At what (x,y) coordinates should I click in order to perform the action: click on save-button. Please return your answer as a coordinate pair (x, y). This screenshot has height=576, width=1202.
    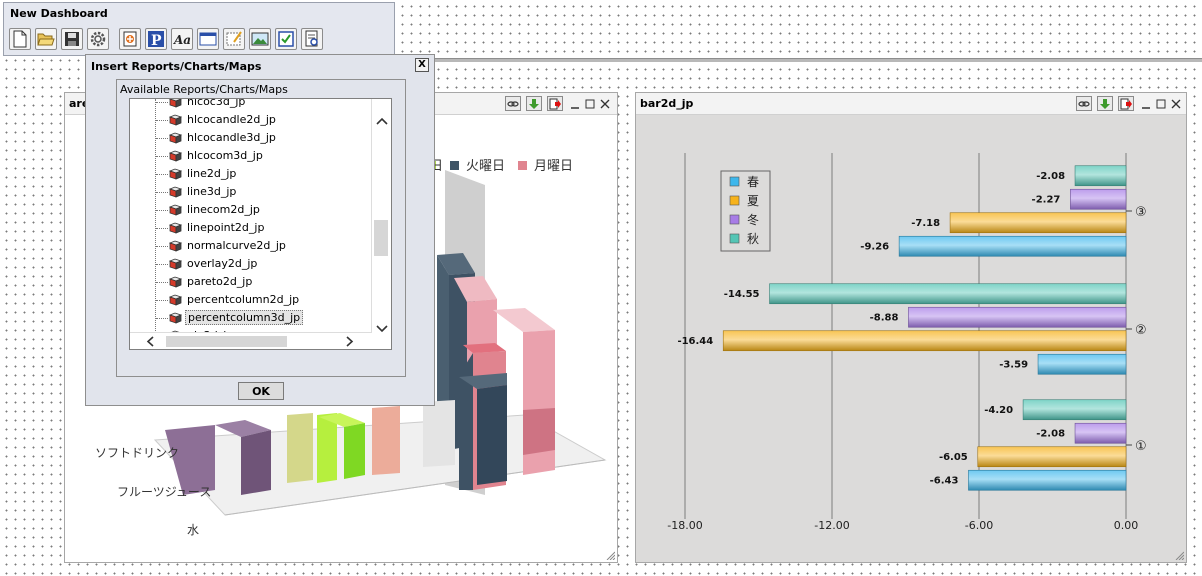
    Looking at the image, I should click on (72, 39).